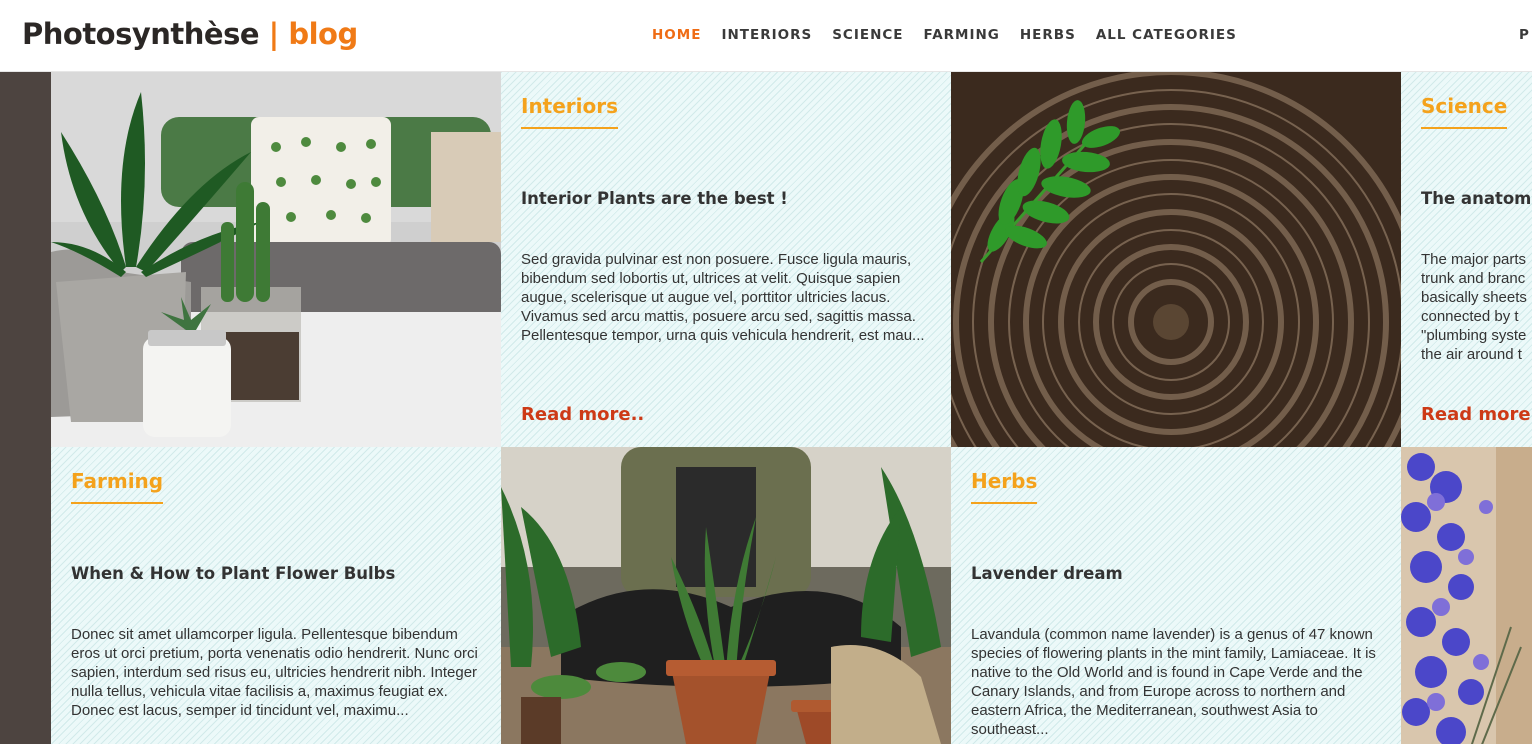 This screenshot has width=1532, height=744. What do you see at coordinates (676, 35) in the screenshot?
I see `nav-home: HOME` at bounding box center [676, 35].